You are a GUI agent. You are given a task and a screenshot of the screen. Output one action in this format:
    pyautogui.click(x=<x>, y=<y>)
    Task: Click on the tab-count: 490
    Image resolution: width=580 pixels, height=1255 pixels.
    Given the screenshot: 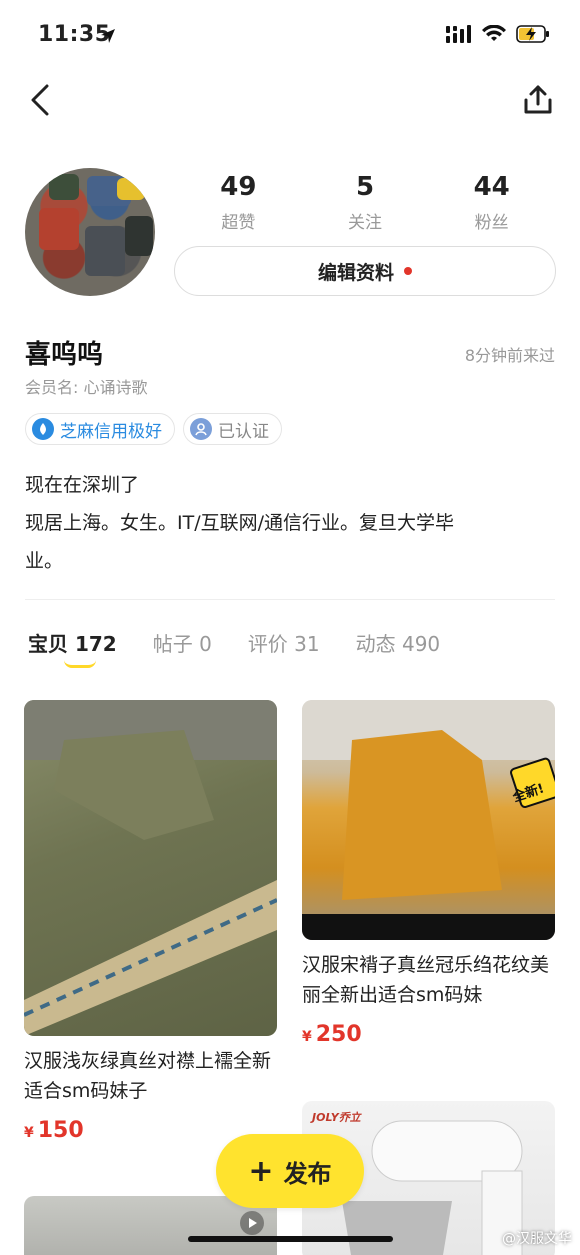 What is the action you would take?
    pyautogui.click(x=421, y=644)
    